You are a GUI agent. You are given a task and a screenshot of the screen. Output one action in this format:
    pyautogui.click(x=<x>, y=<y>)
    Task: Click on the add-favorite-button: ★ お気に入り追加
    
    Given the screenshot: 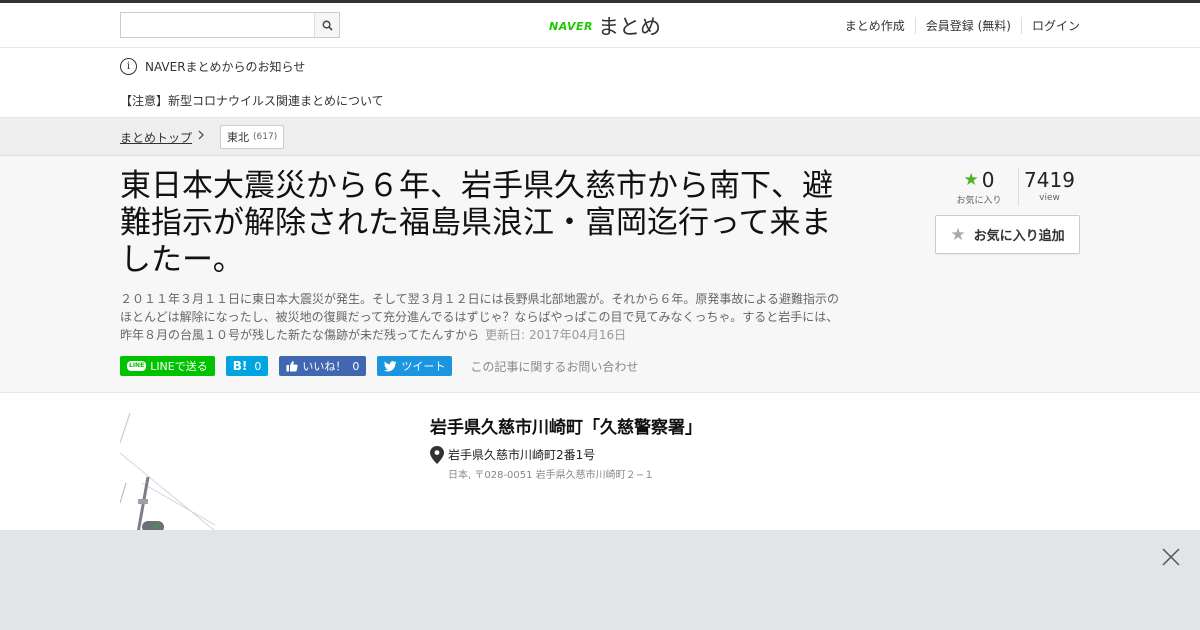 What is the action you would take?
    pyautogui.click(x=1007, y=234)
    